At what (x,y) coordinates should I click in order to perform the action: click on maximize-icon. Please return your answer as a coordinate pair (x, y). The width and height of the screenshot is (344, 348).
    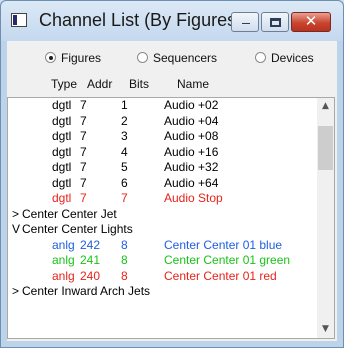
    Looking at the image, I should click on (275, 22).